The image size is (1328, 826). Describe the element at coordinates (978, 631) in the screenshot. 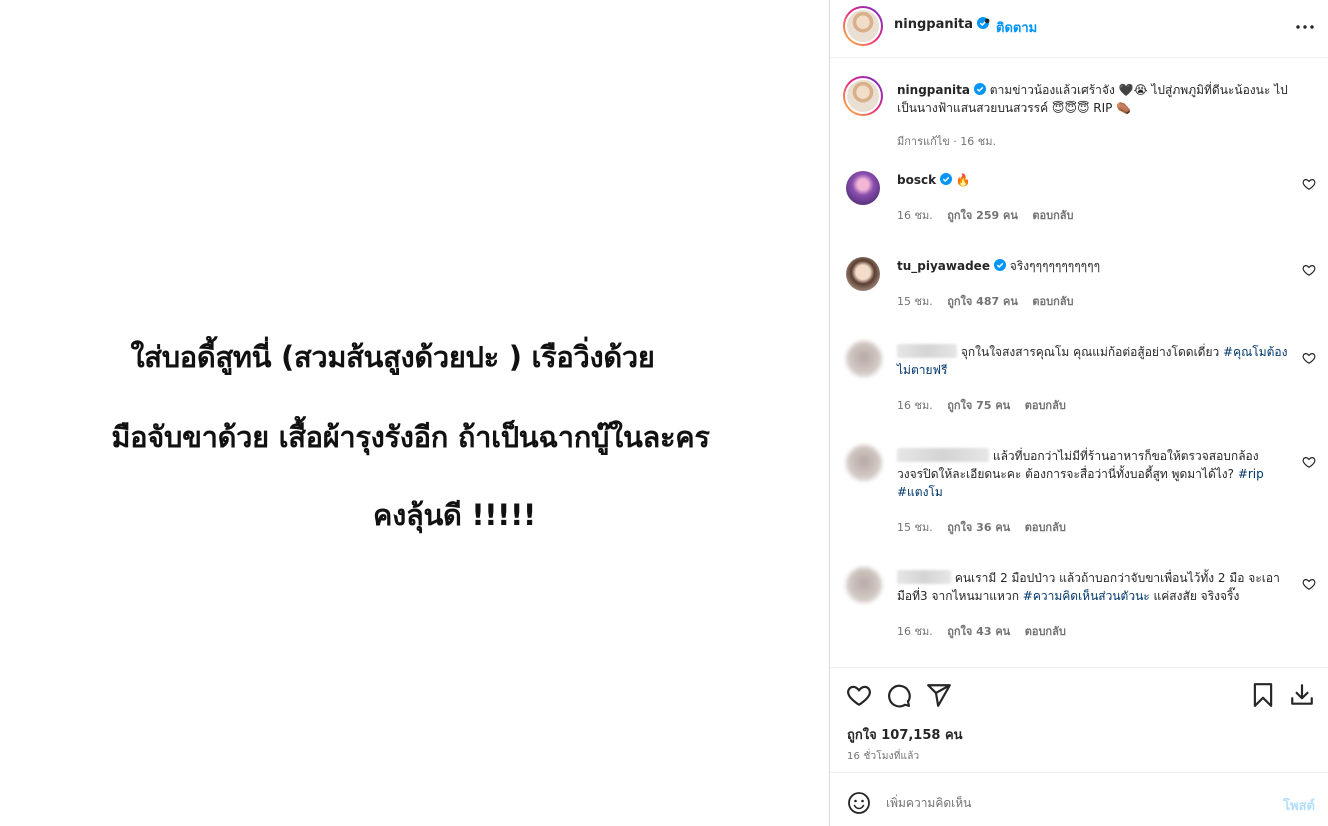

I see `comment-likes: ถูกใจ 43 คน` at that location.